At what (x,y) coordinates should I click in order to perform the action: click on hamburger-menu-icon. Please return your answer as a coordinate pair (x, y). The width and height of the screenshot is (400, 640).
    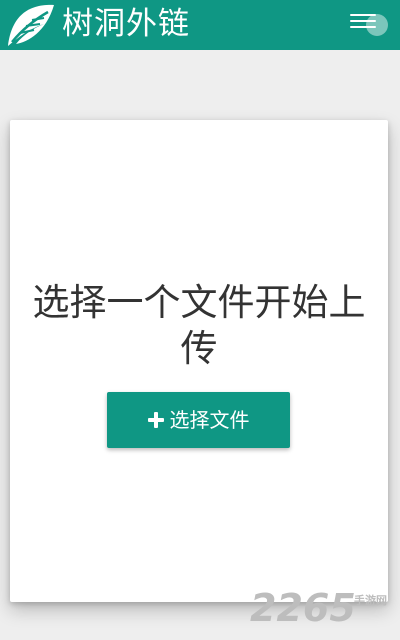
    Looking at the image, I should click on (366, 25).